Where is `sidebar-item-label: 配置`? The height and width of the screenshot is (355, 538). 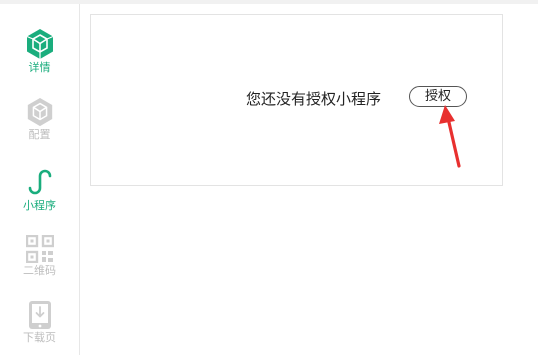 sidebar-item-label: 配置 is located at coordinates (39, 134).